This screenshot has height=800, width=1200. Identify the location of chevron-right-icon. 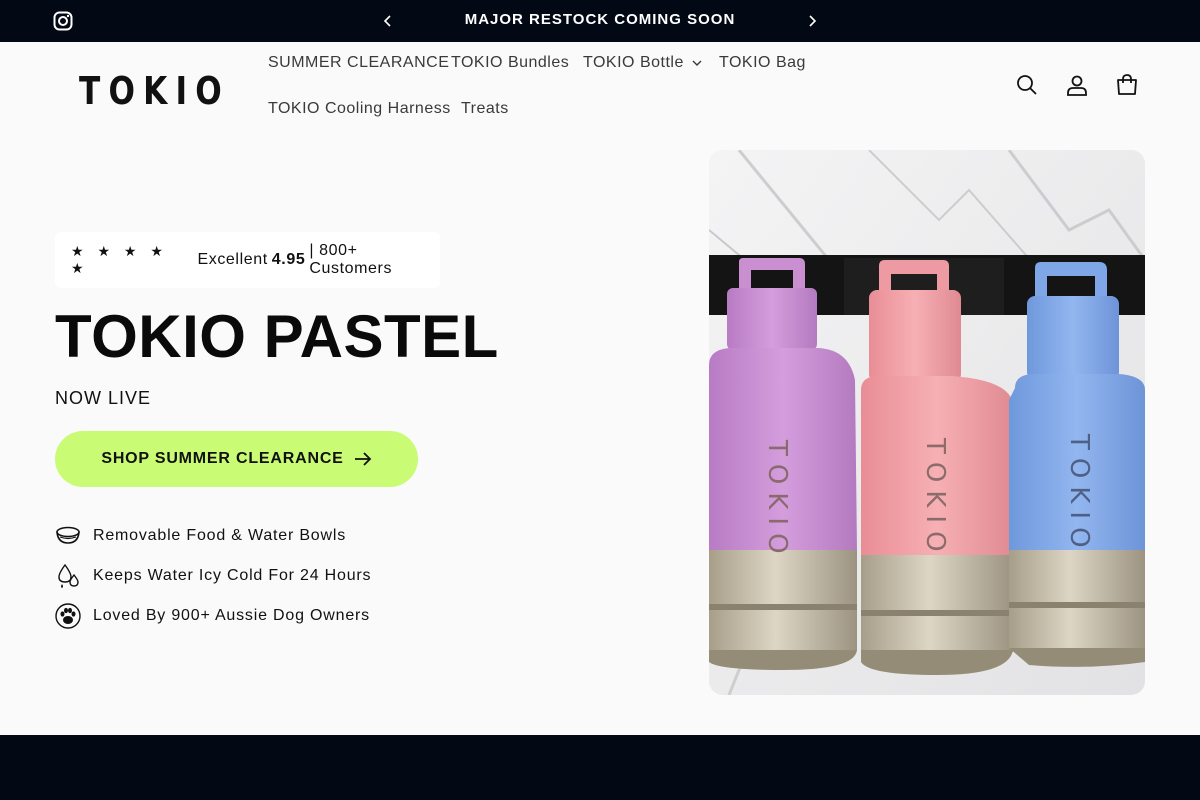
(812, 21).